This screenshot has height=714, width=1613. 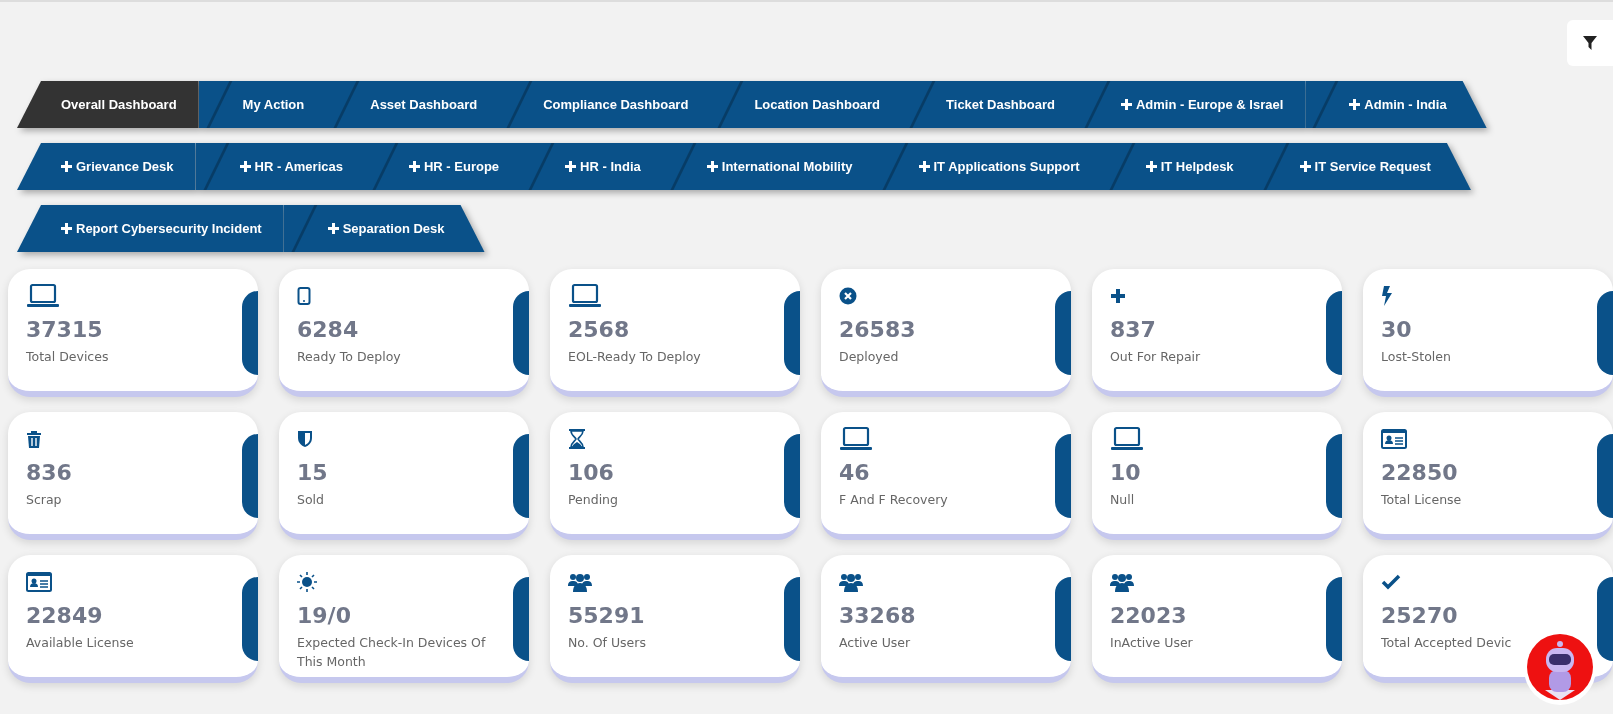 What do you see at coordinates (34, 439) in the screenshot?
I see `trash-icon` at bounding box center [34, 439].